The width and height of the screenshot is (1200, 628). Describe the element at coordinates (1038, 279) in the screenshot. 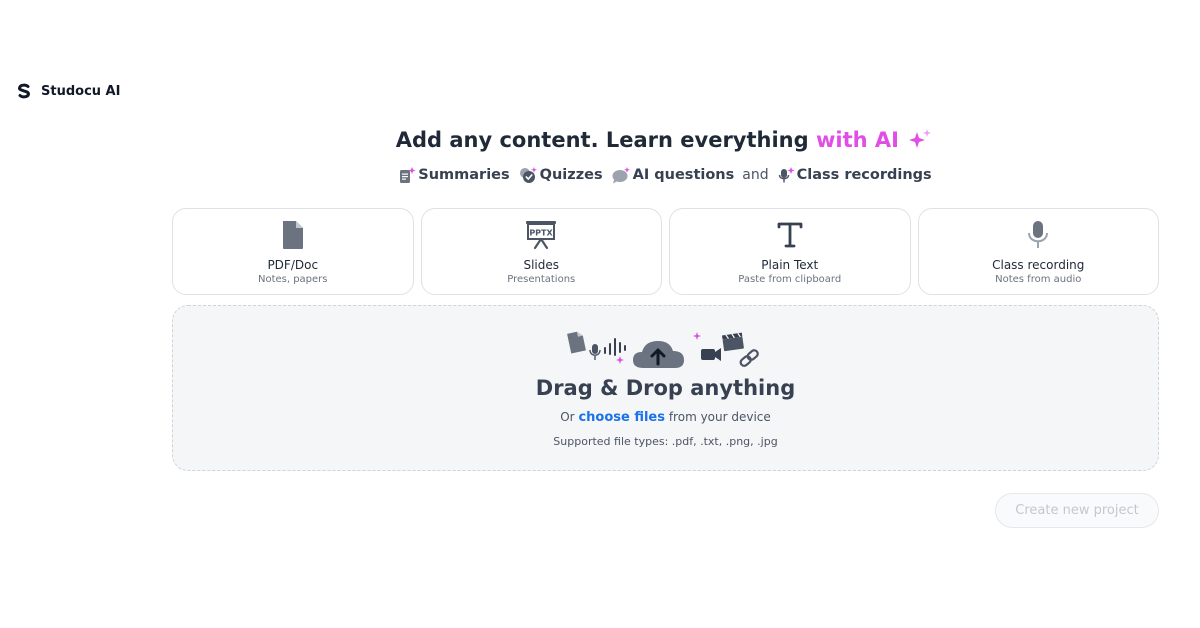

I see `card-subtitle: Notes from audio` at that location.